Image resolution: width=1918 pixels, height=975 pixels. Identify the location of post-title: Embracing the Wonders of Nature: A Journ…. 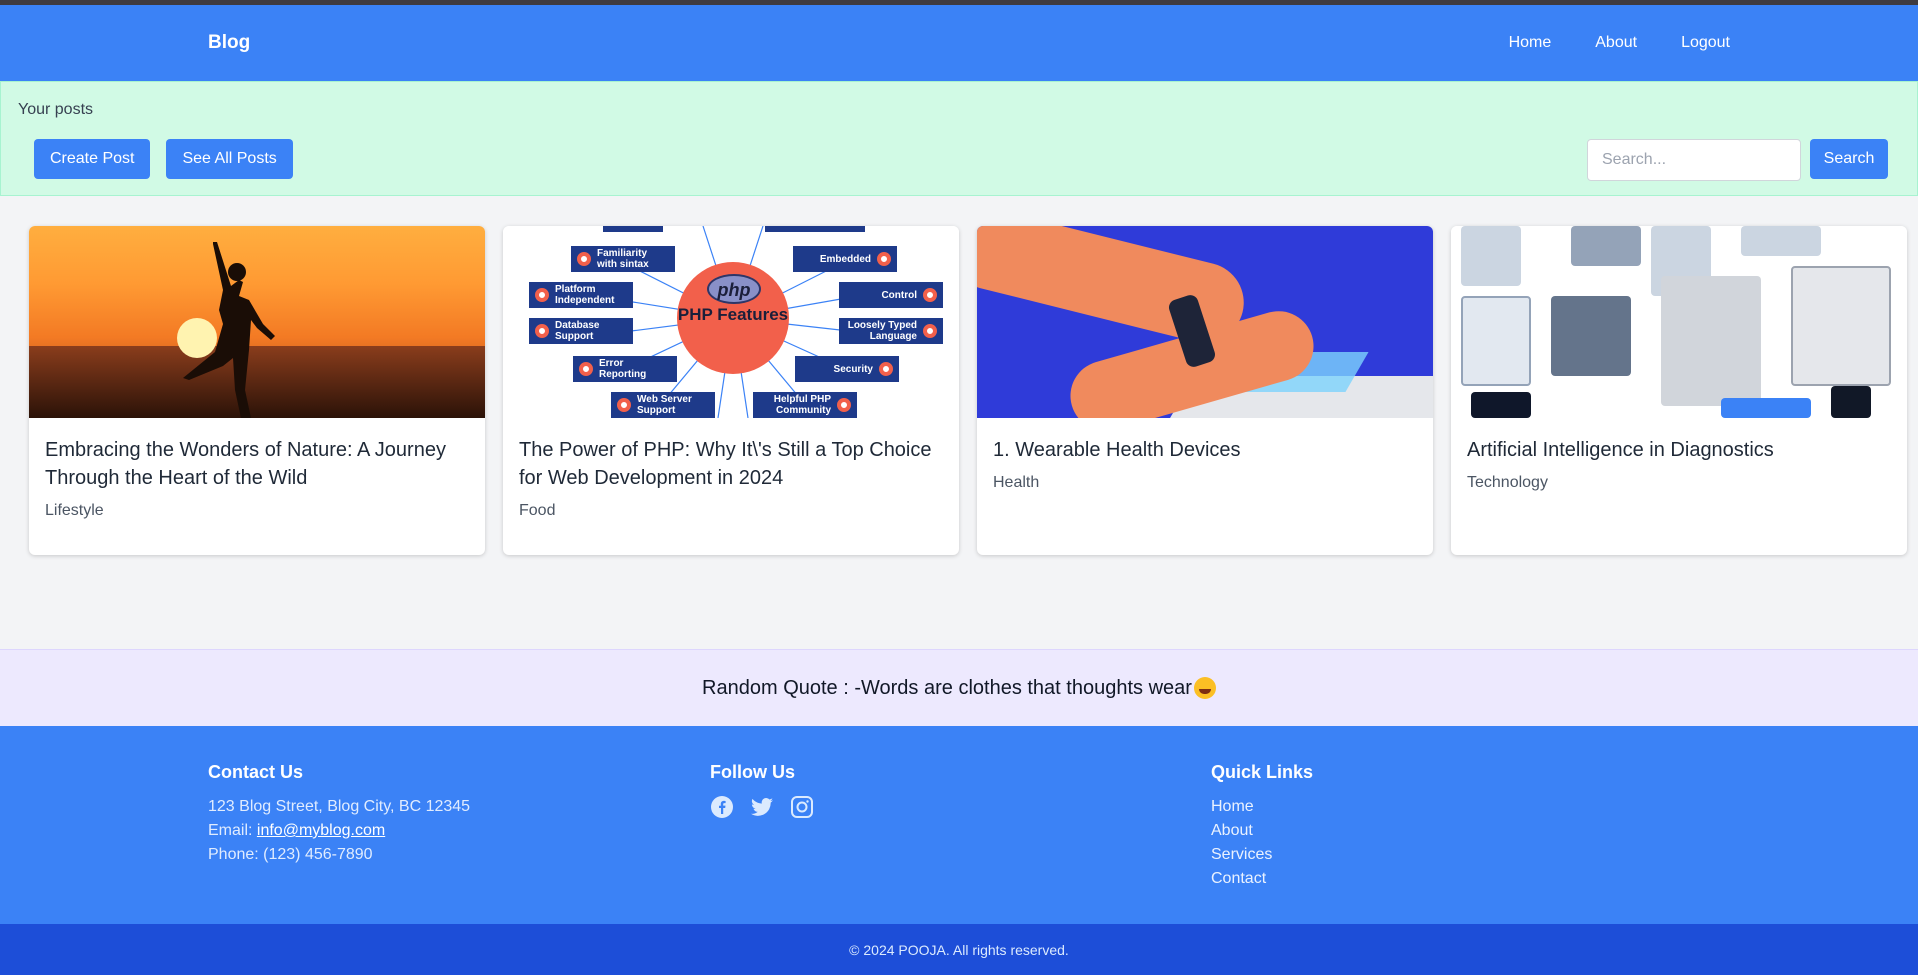
(257, 464).